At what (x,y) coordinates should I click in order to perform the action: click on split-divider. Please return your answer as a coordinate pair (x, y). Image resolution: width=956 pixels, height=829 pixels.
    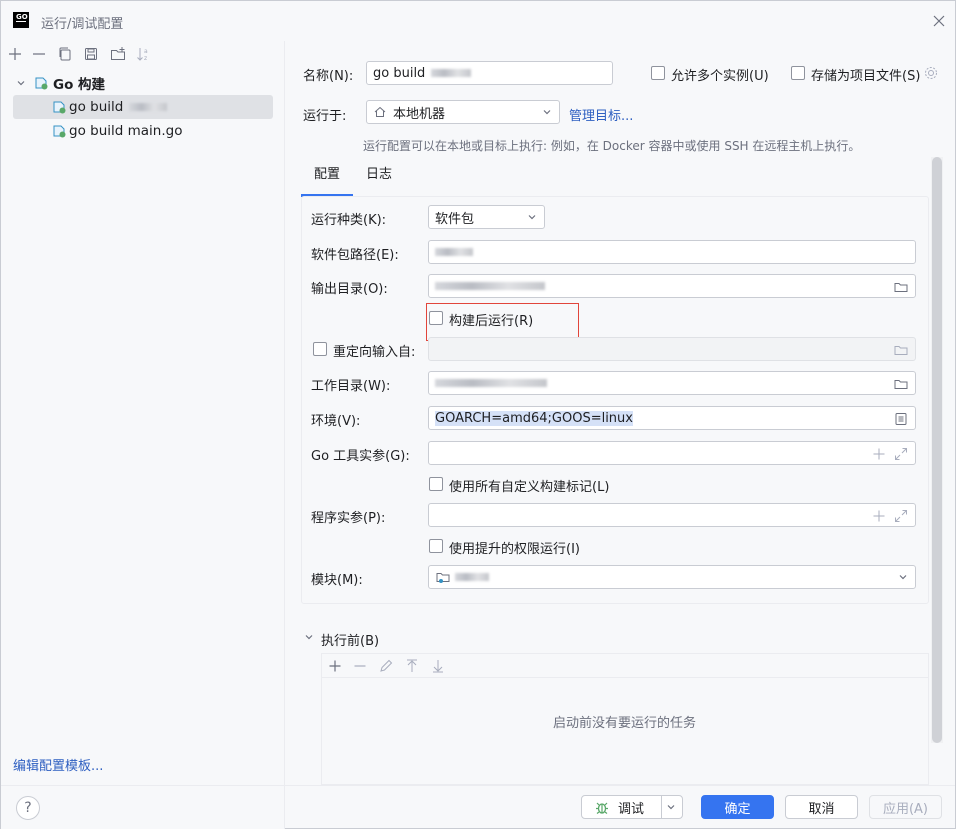
    Looking at the image, I should click on (661, 807).